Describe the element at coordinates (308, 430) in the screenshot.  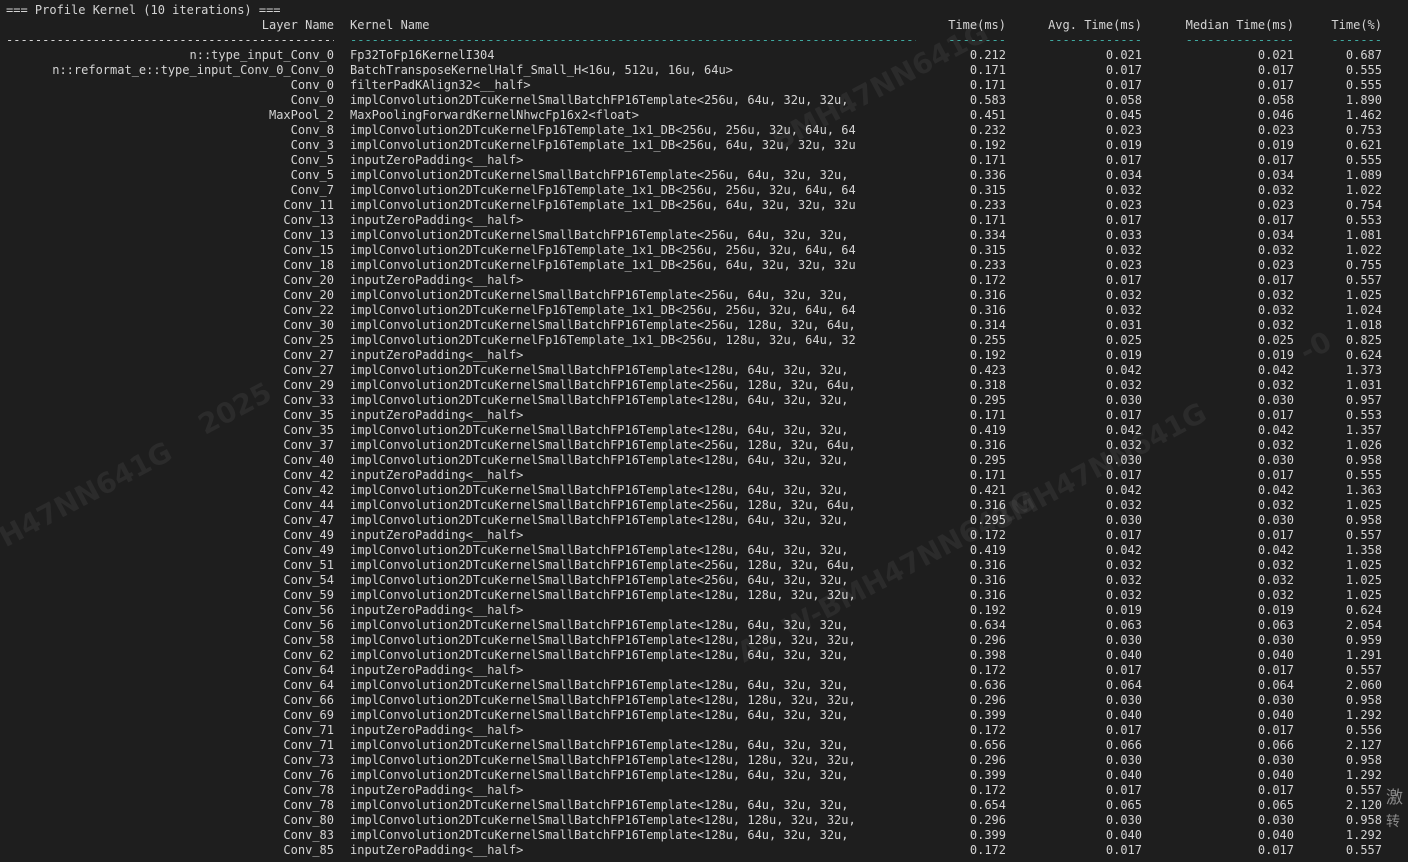
I see `layer-name-cell: Conv_35` at that location.